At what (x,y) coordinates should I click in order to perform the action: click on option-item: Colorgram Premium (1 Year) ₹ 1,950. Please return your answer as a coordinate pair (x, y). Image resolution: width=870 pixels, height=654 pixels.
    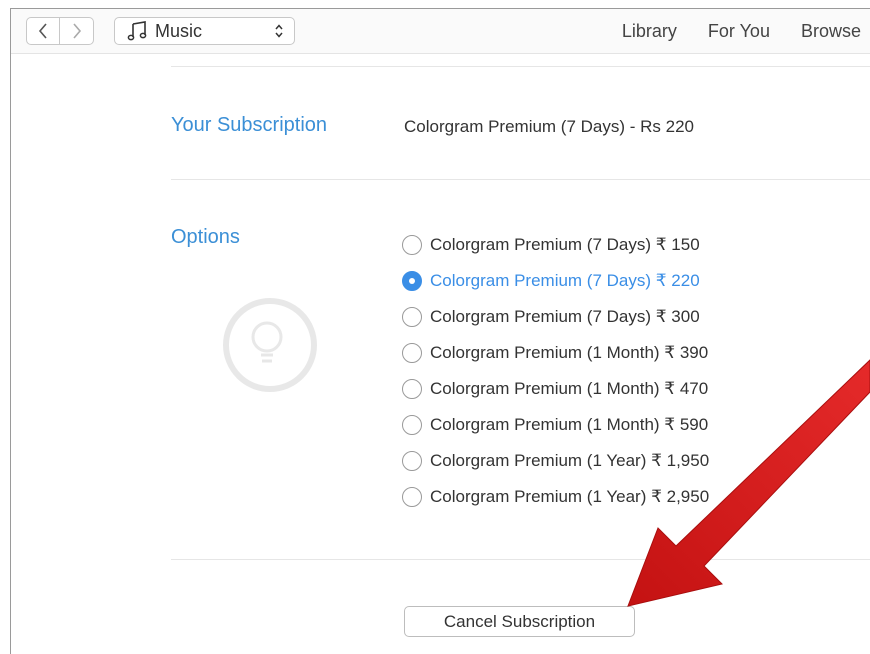
    Looking at the image, I should click on (555, 461).